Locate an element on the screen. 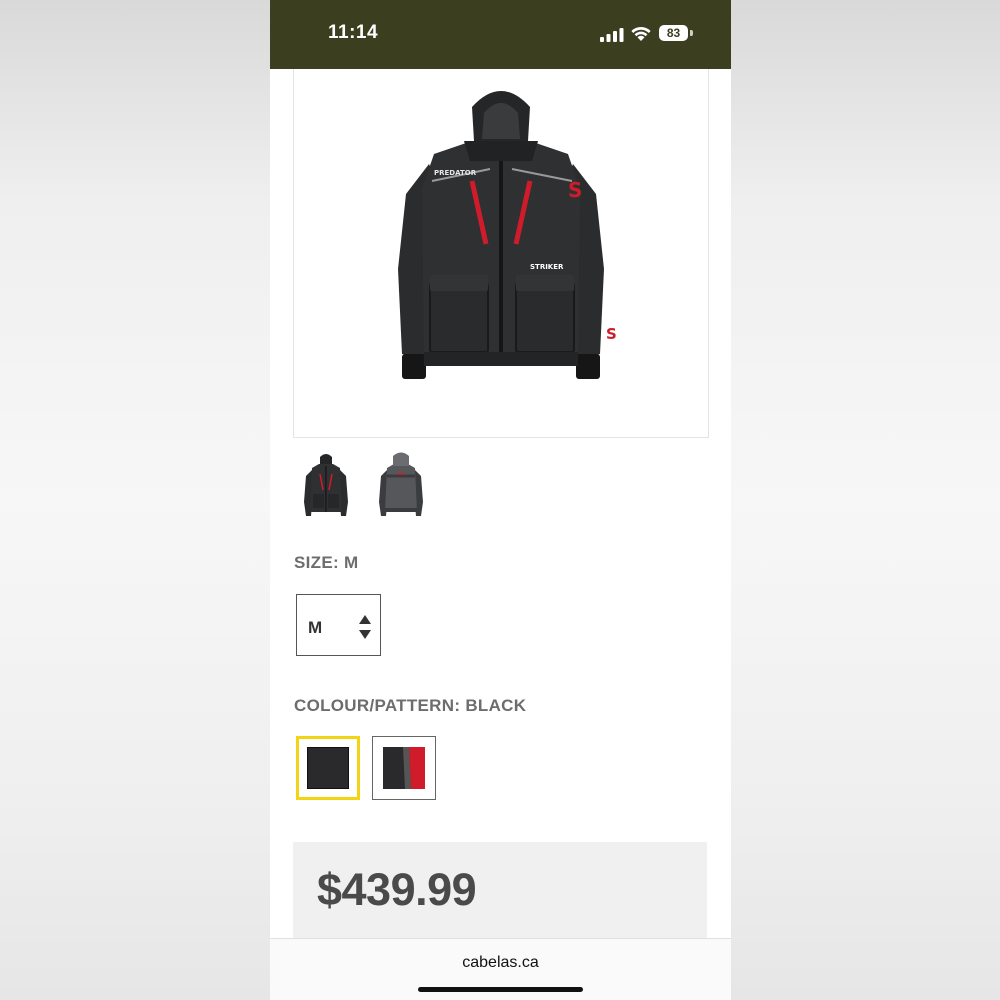 The width and height of the screenshot is (1000, 1000). status-time: 11:14 is located at coordinates (353, 32).